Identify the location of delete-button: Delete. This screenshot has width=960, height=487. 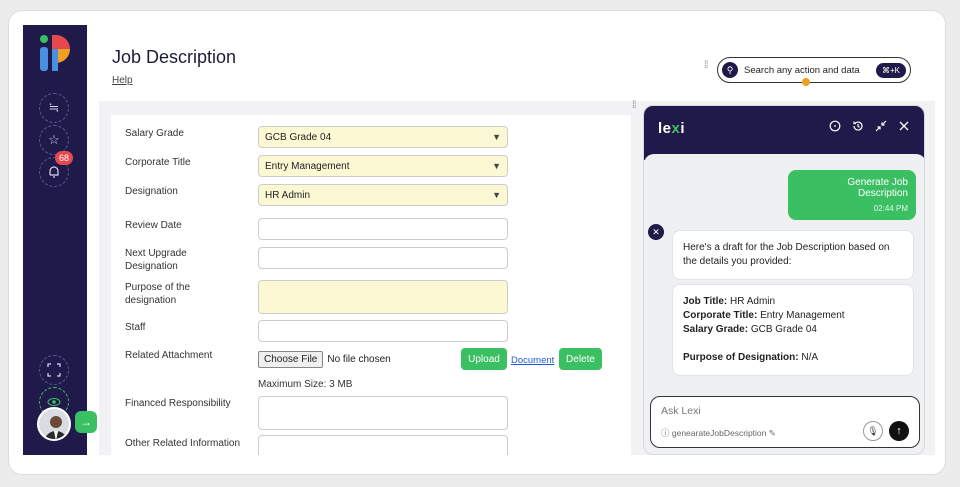
(580, 359).